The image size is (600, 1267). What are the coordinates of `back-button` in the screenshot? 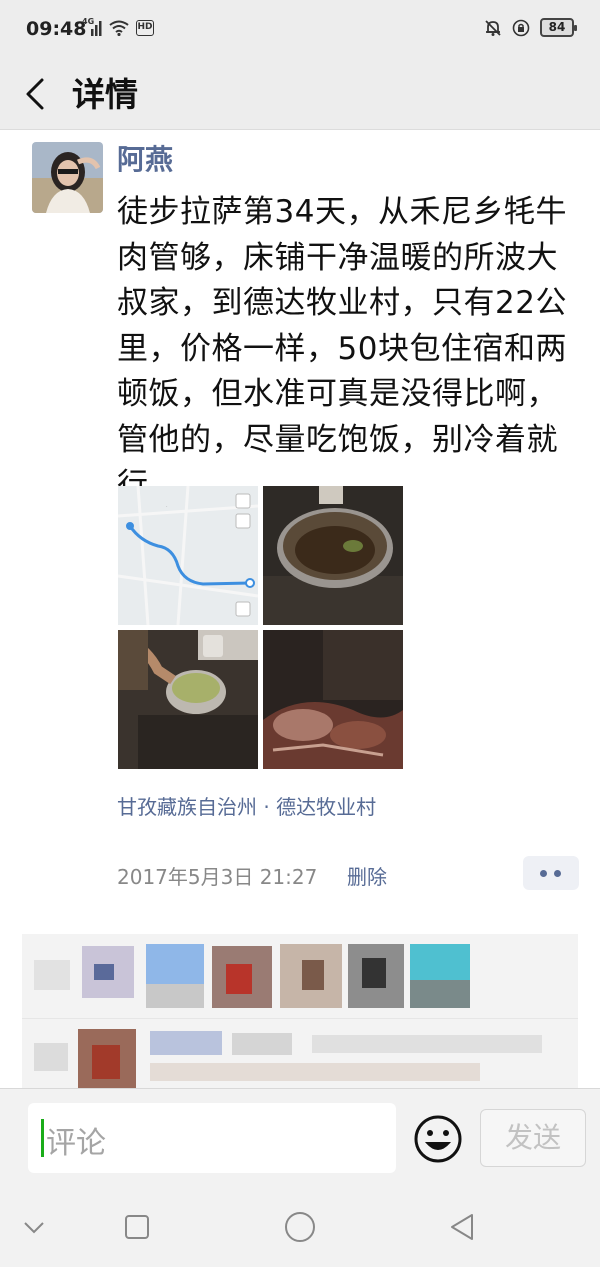 It's located at (36, 94).